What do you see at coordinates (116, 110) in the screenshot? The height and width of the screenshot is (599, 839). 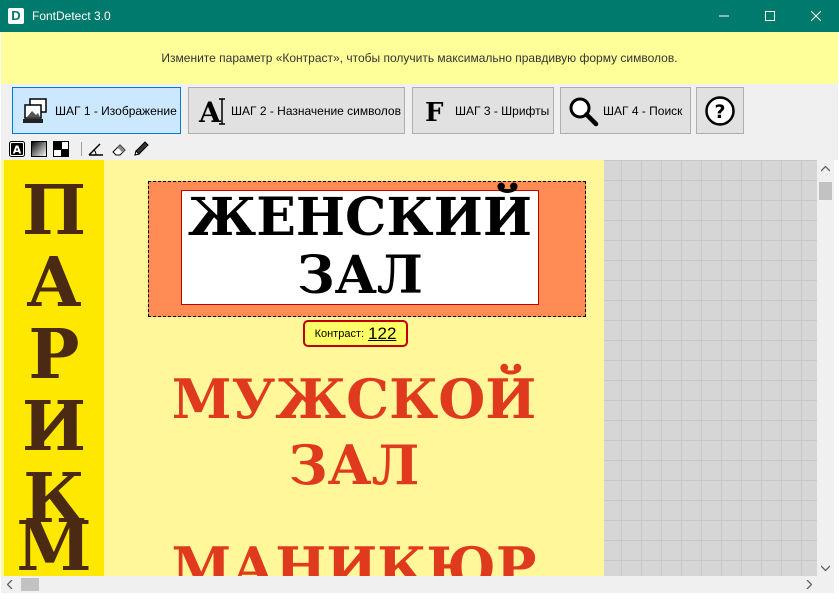 I see `step-1-label: ШАГ 1 - Изображение` at bounding box center [116, 110].